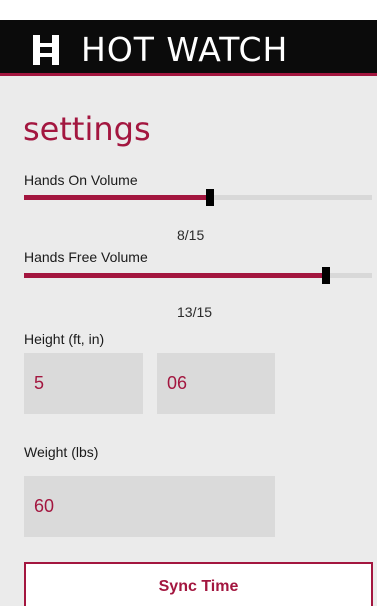  I want to click on weight-field: 60, so click(149, 506).